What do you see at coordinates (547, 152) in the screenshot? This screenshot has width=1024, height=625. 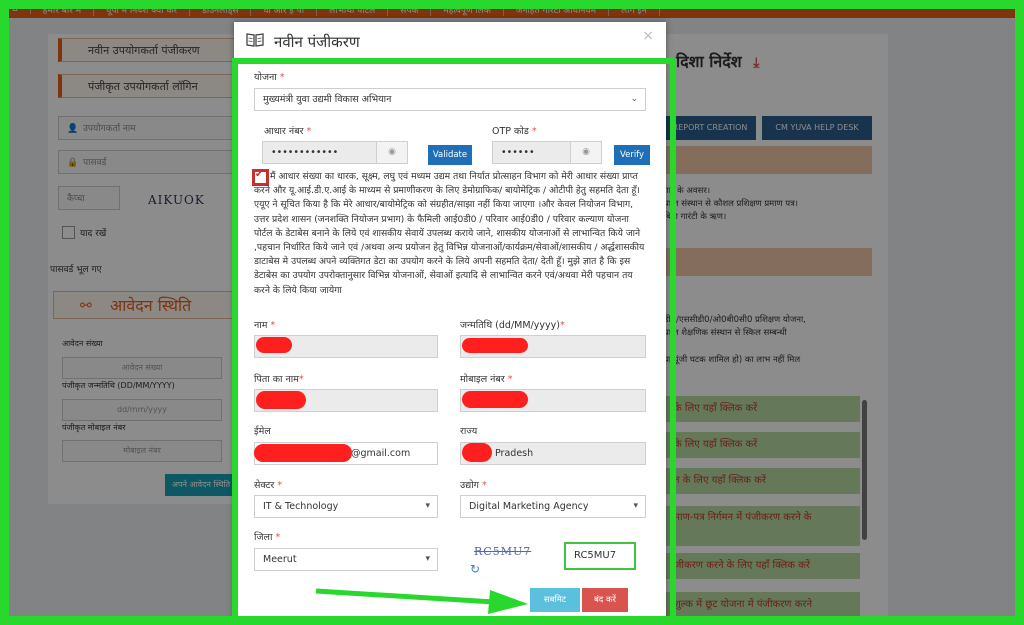 I see `otp-input: •••••• ◉` at bounding box center [547, 152].